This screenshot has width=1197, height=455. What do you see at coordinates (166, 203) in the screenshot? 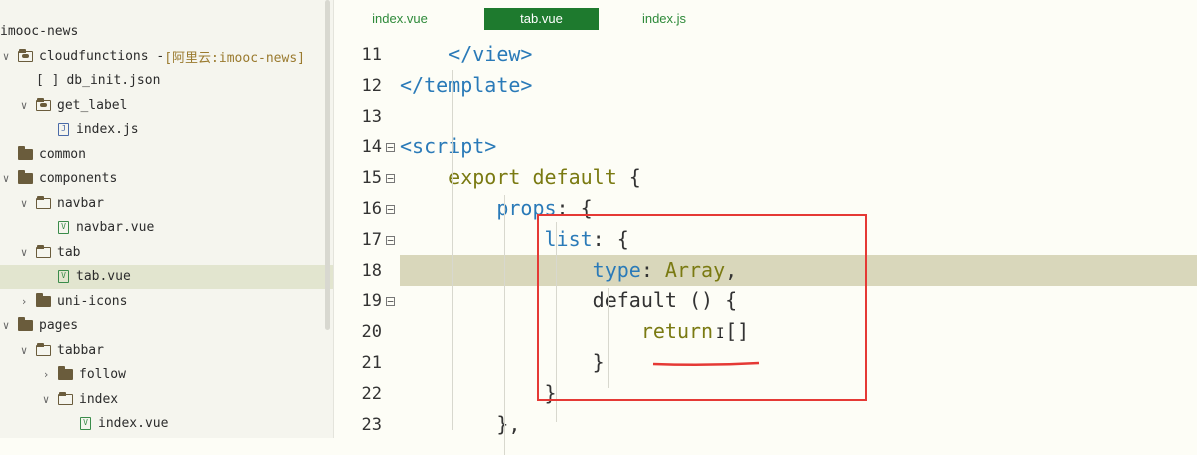
I see `tree-item: ∨ navbar` at bounding box center [166, 203].